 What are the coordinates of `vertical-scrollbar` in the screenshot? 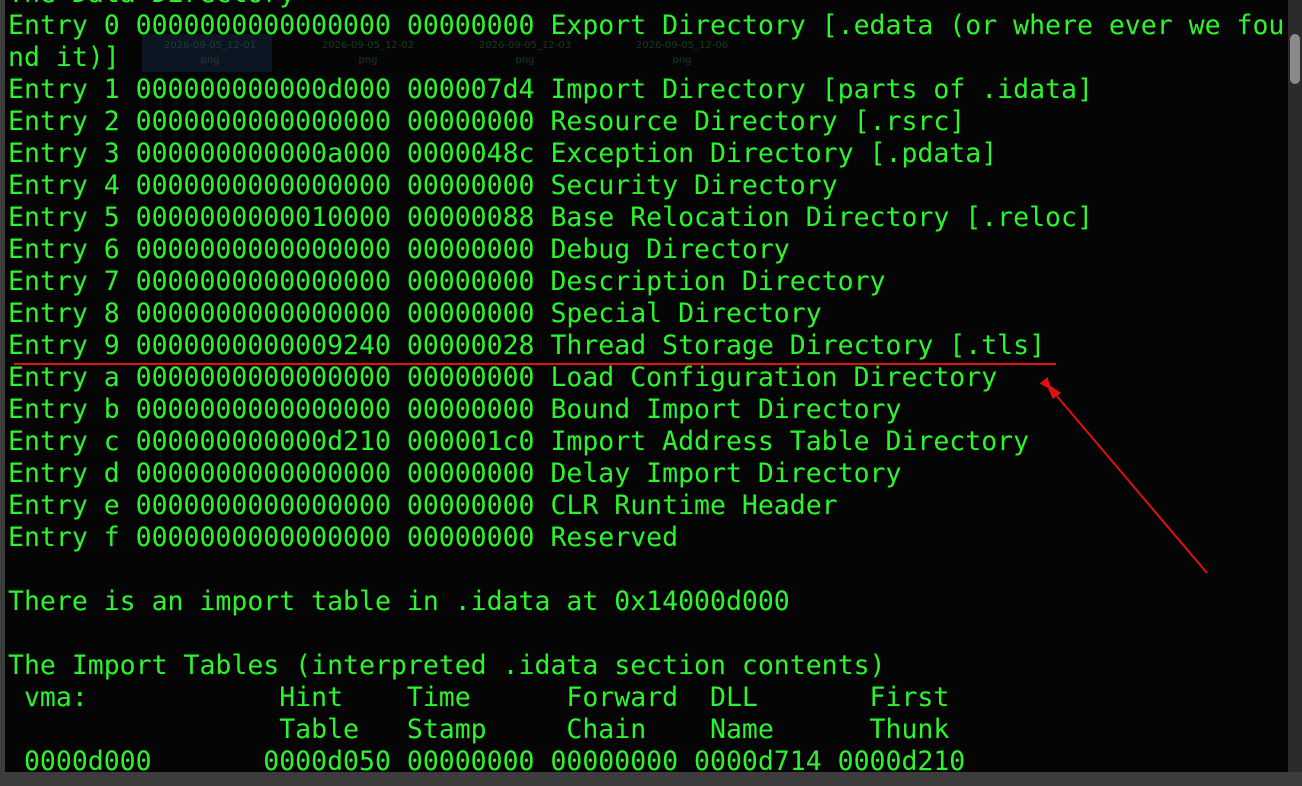 It's located at (1295, 386).